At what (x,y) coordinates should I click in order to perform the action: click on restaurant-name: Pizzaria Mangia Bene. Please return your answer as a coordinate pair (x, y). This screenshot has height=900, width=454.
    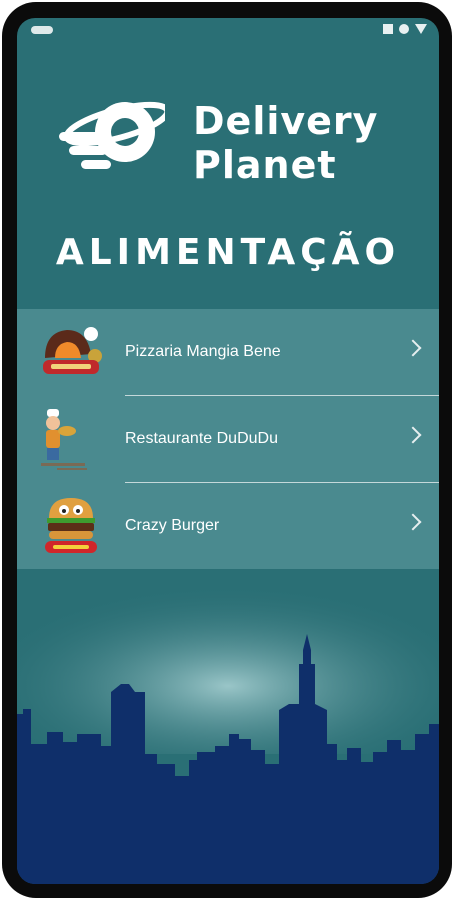
    Looking at the image, I should click on (203, 351).